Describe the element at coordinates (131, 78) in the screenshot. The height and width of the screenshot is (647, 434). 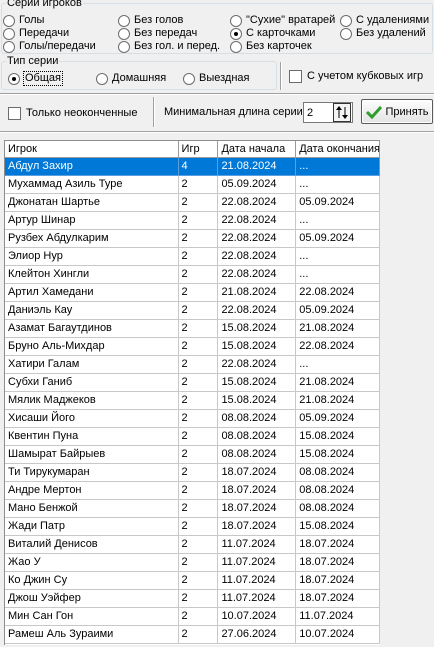
I see `radio-type-home: Домашняя` at that location.